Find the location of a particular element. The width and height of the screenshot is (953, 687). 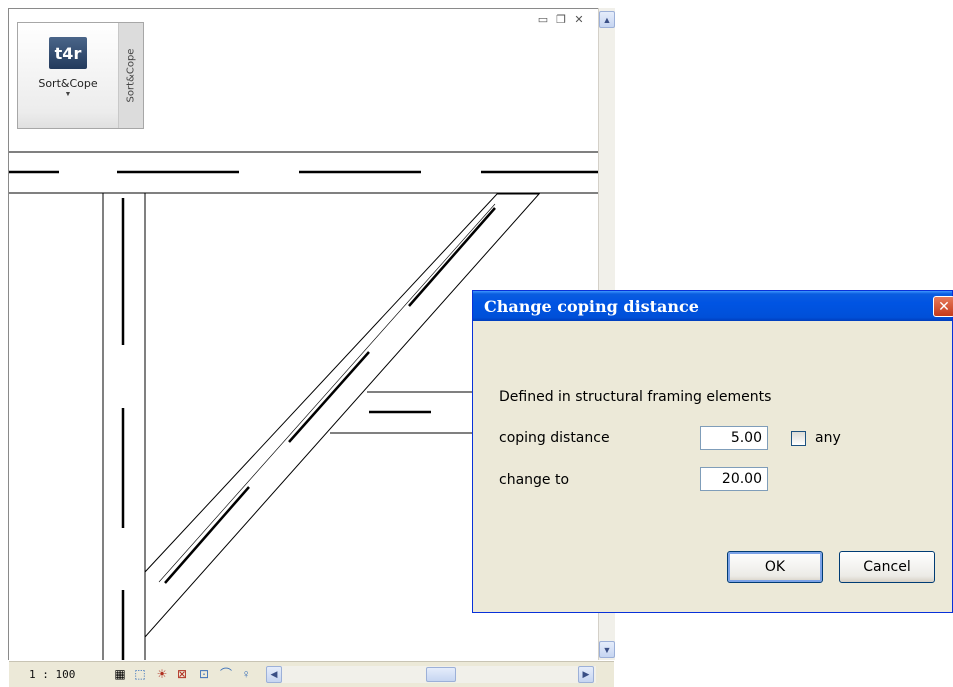

dropdown-arrow-icon: ▼ is located at coordinates (68, 94).